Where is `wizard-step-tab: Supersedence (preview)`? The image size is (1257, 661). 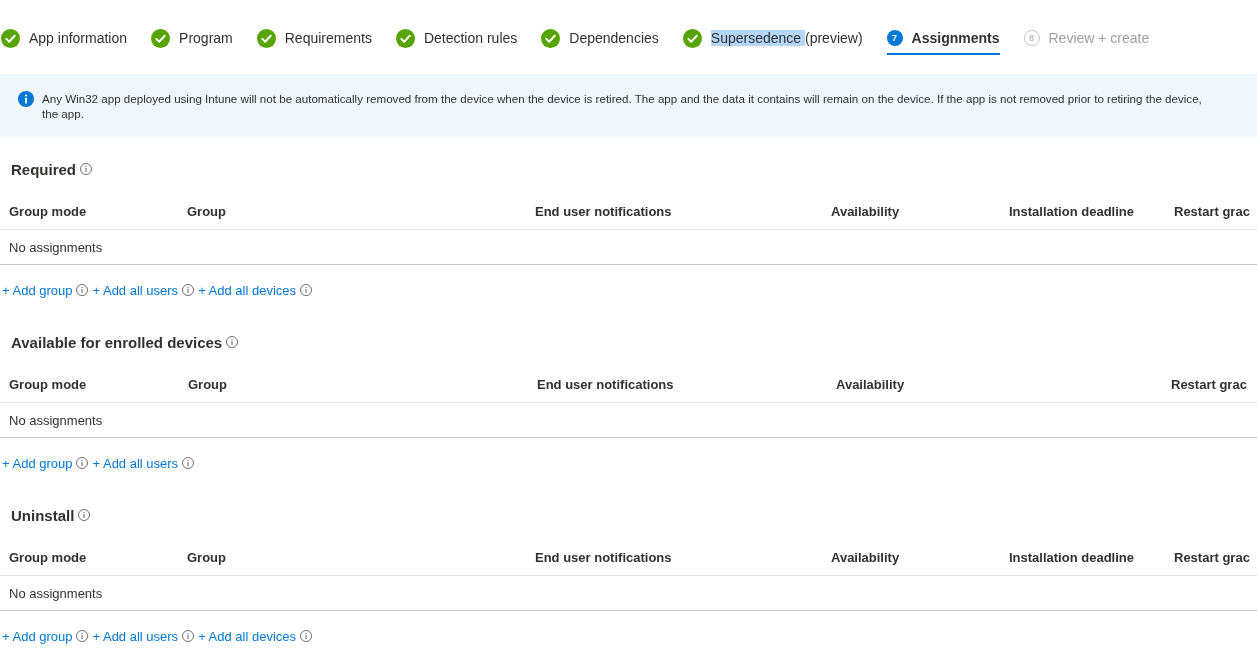 wizard-step-tab: Supersedence (preview) is located at coordinates (772, 41).